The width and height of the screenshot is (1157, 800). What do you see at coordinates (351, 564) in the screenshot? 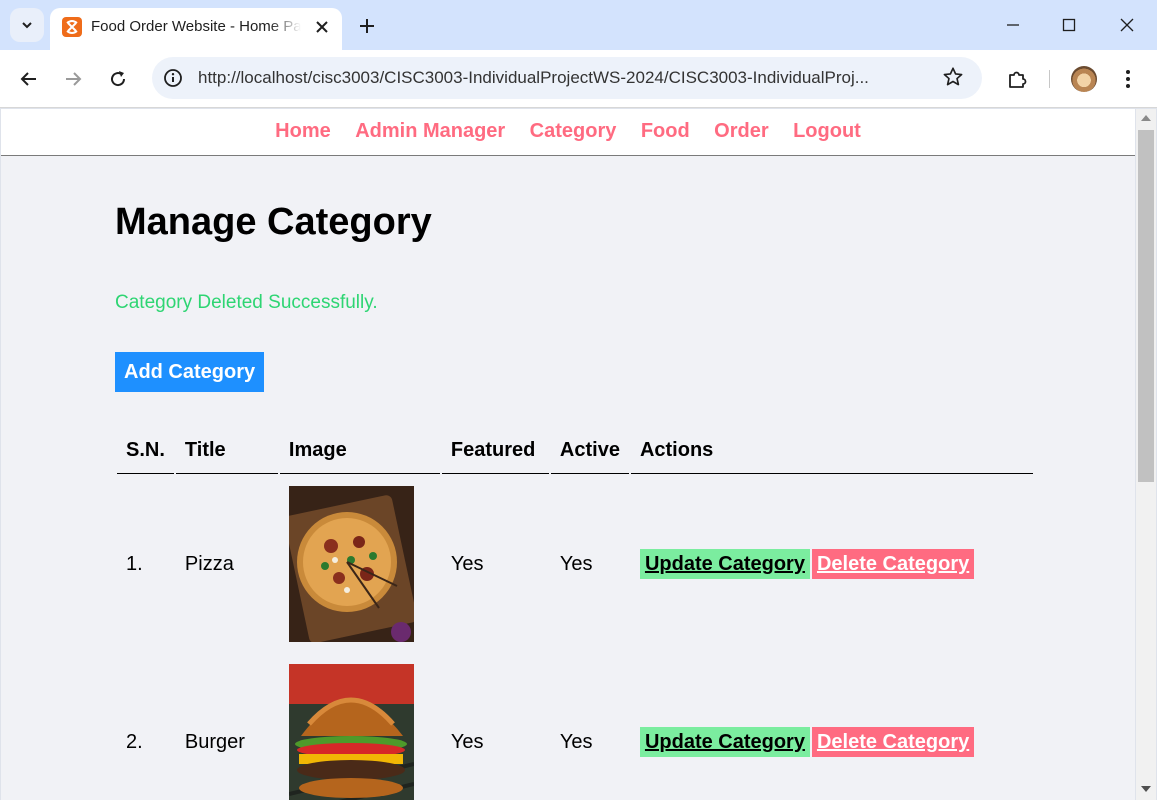
I see `pizza-image` at bounding box center [351, 564].